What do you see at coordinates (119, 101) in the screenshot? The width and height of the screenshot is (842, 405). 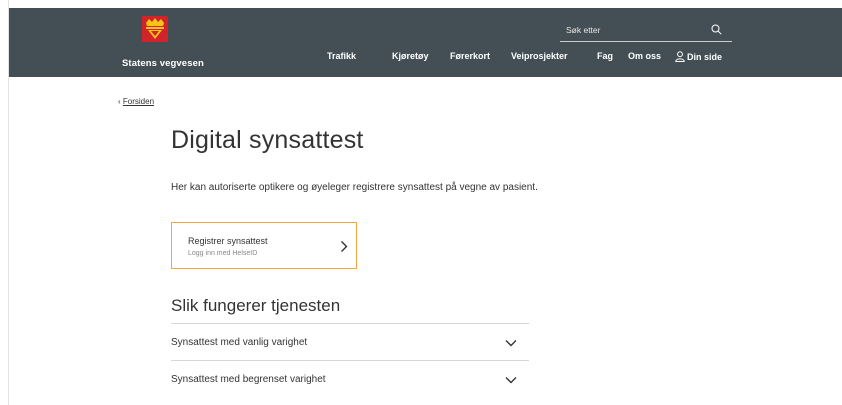 I see `chevron-left-icon: ‹` at bounding box center [119, 101].